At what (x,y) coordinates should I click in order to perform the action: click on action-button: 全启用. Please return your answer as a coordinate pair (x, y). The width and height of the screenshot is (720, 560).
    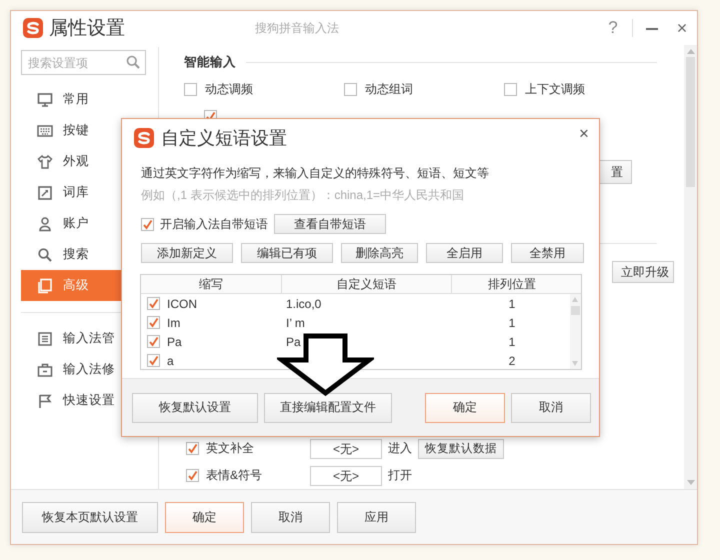
    Looking at the image, I should click on (464, 253).